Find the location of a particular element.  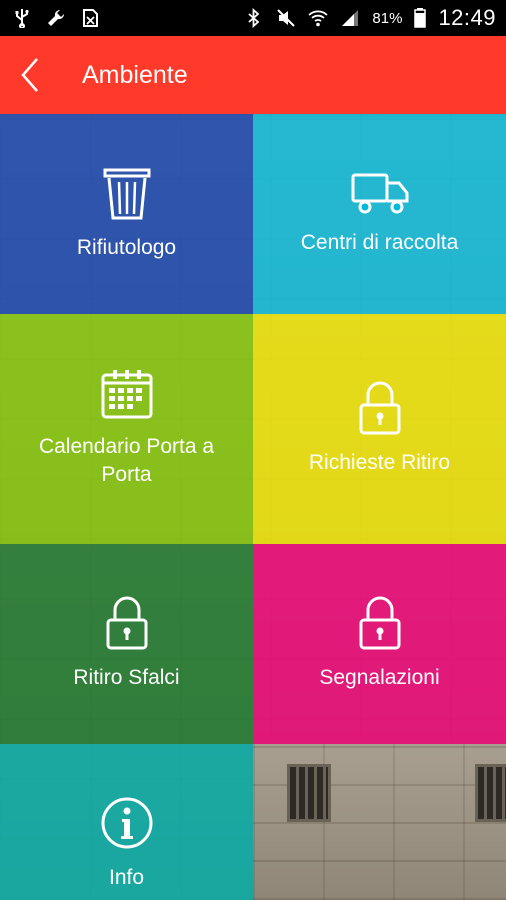

tile-rifiutologo: Rifiutologo is located at coordinates (126, 214).